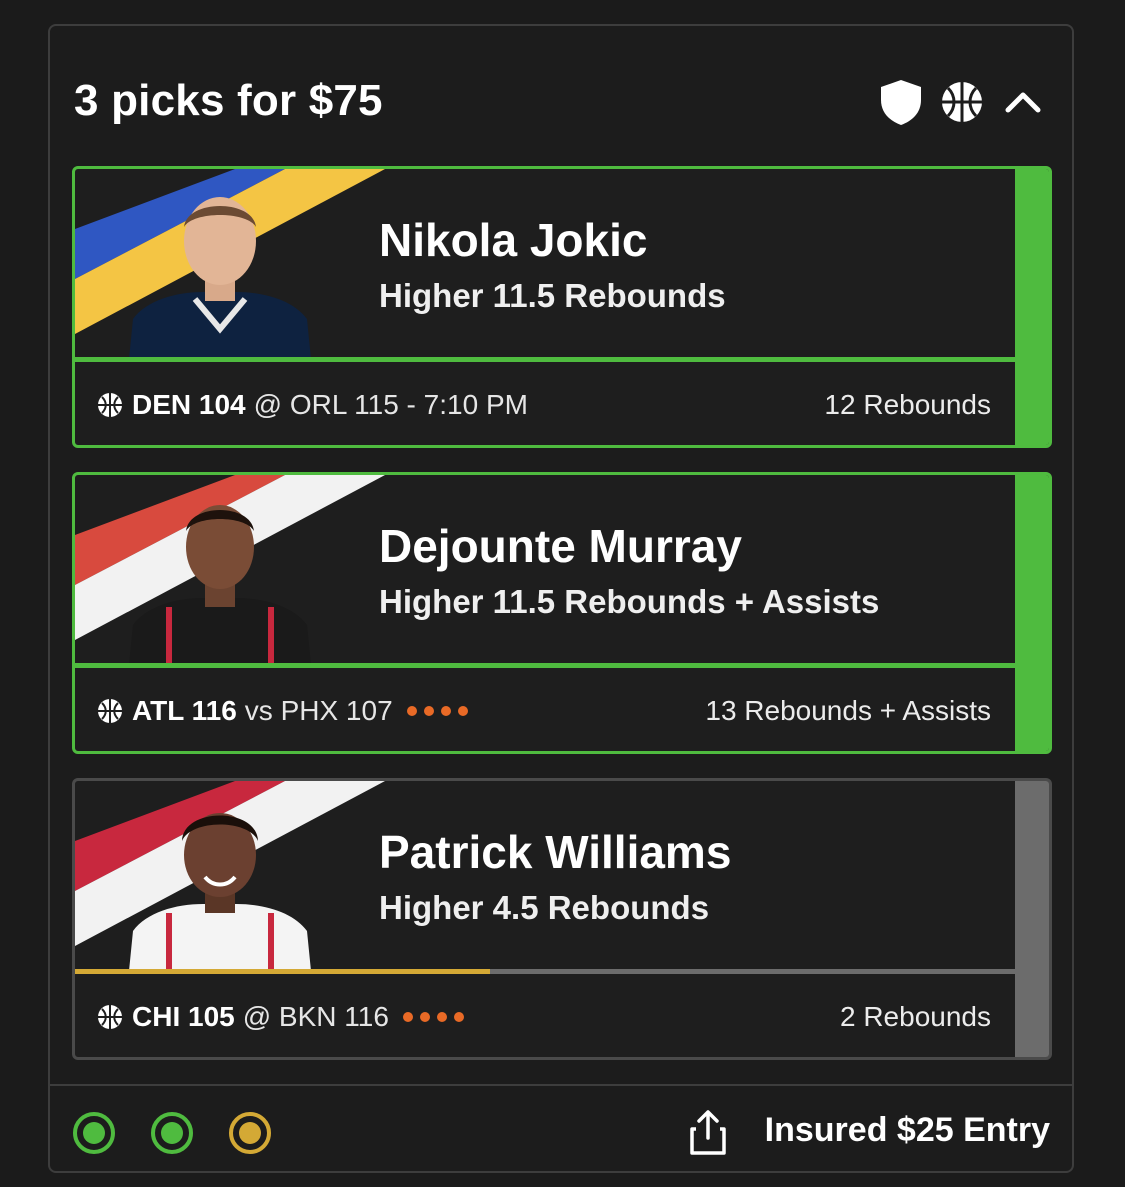  I want to click on game-info: ATL 116 vs PHX 107, so click(286, 711).